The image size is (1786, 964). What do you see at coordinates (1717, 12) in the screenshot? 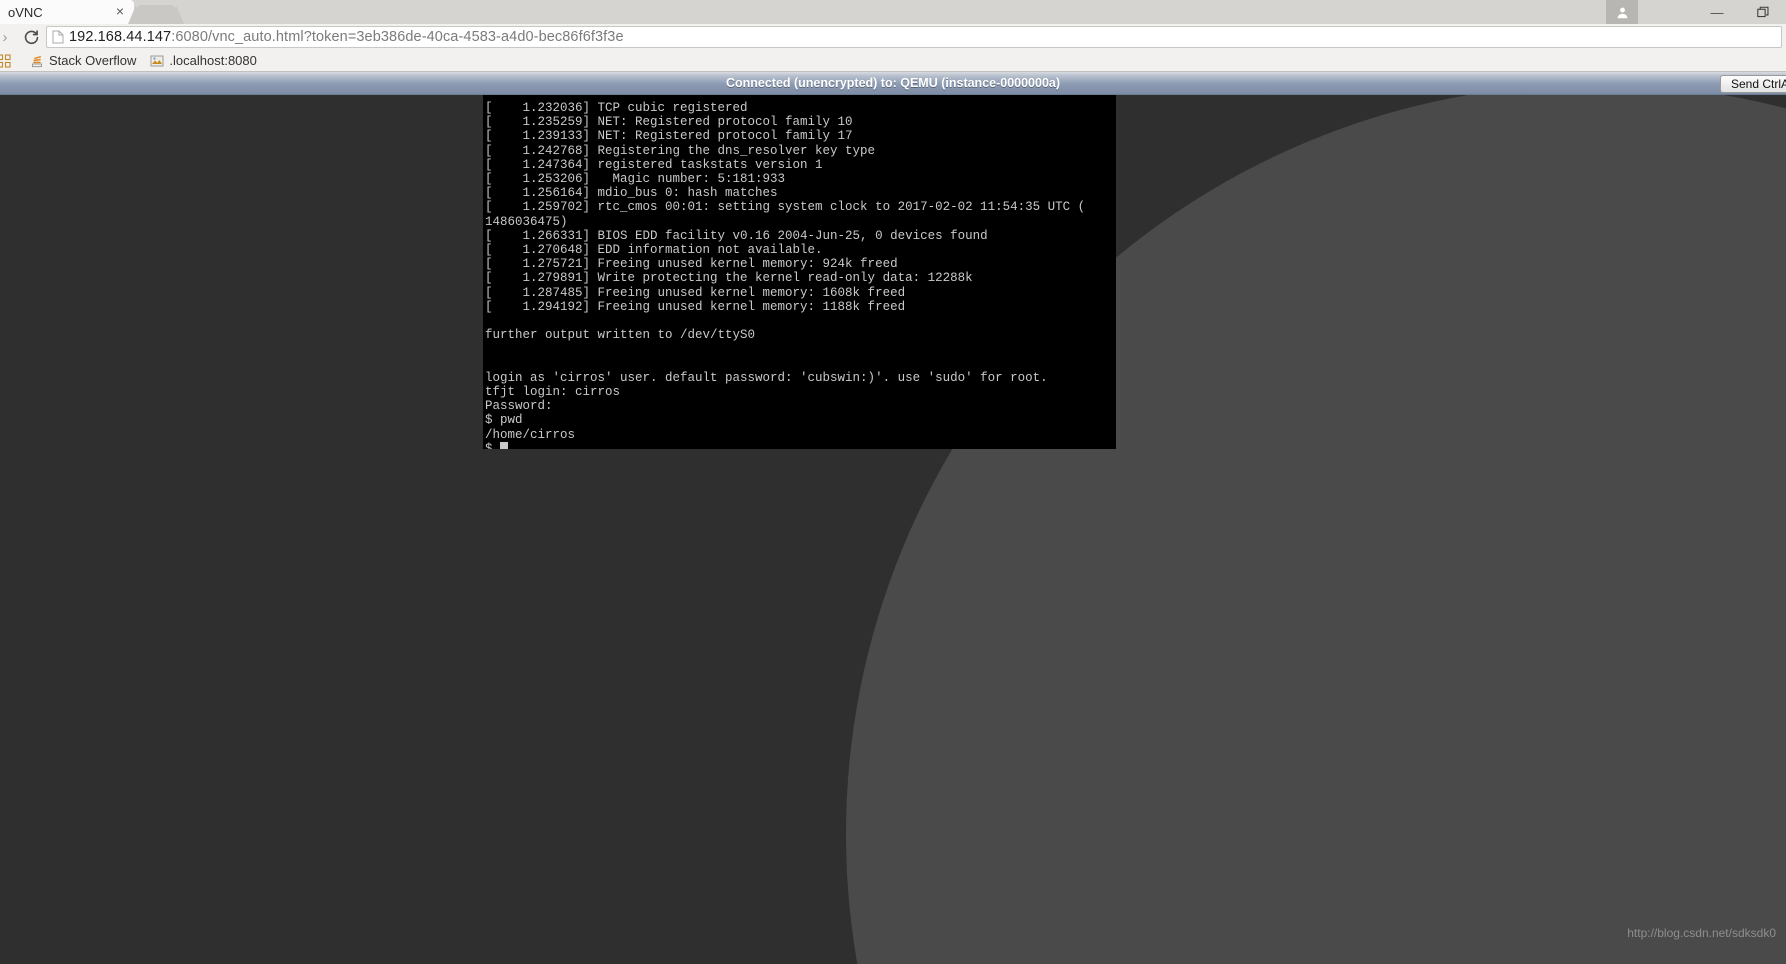
I see `minimize-button: —` at bounding box center [1717, 12].